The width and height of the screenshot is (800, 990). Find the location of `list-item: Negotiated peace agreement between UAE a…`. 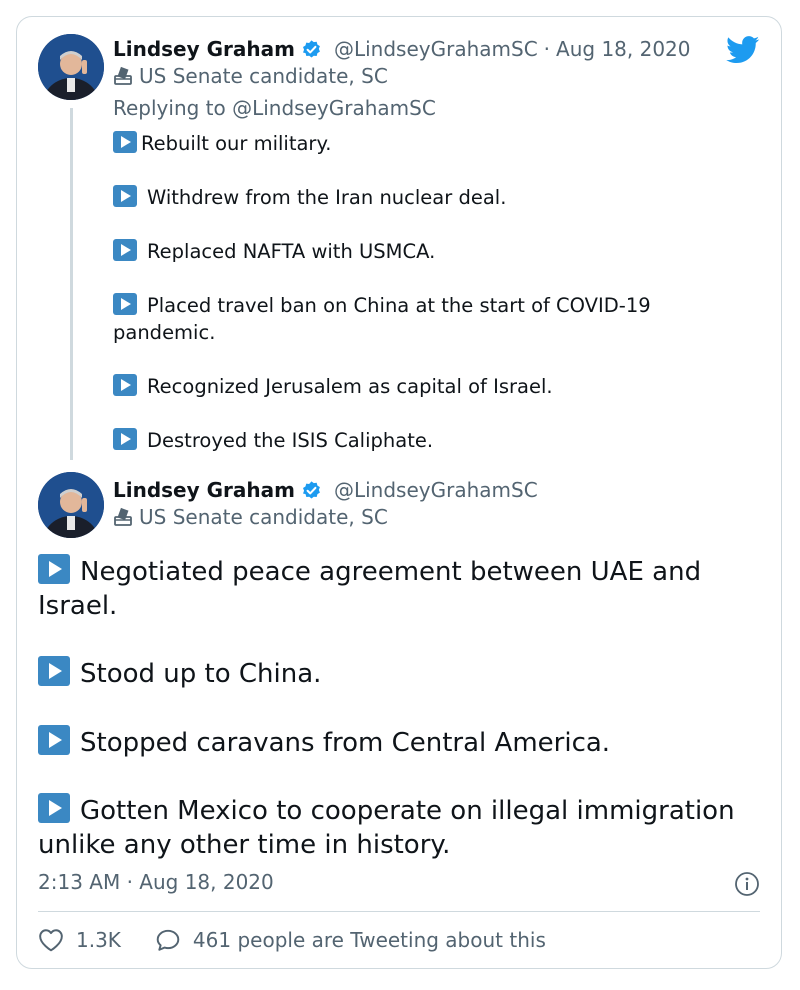

list-item: Negotiated peace agreement between UAE a… is located at coordinates (398, 588).